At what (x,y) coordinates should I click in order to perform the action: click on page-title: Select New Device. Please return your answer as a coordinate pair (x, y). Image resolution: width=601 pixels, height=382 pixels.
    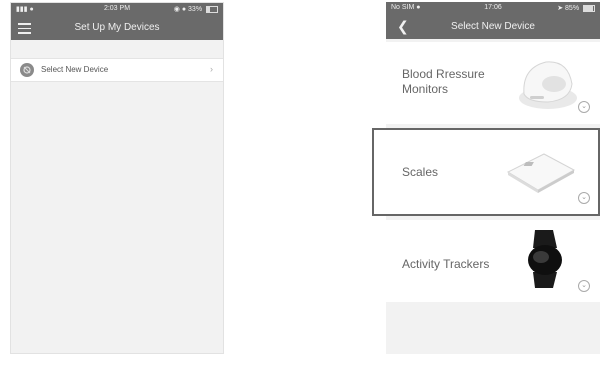
    Looking at the image, I should click on (493, 26).